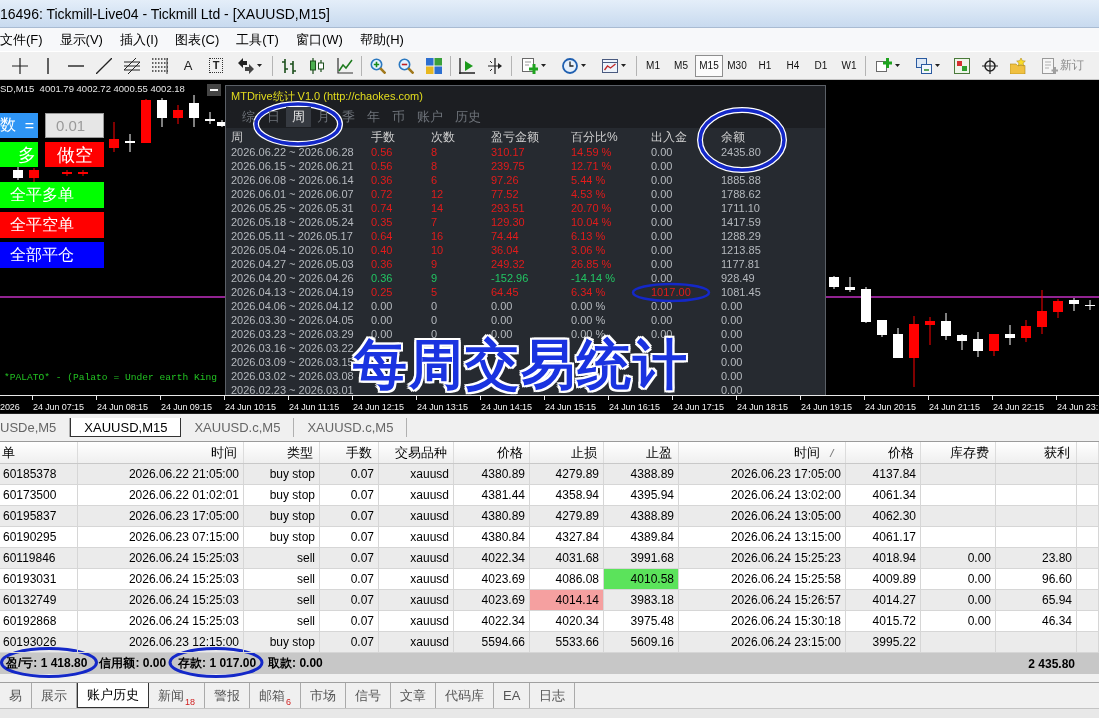 The width and height of the screenshot is (1099, 718). Describe the element at coordinates (381, 39) in the screenshot. I see `menu-item: 帮助(H)` at that location.